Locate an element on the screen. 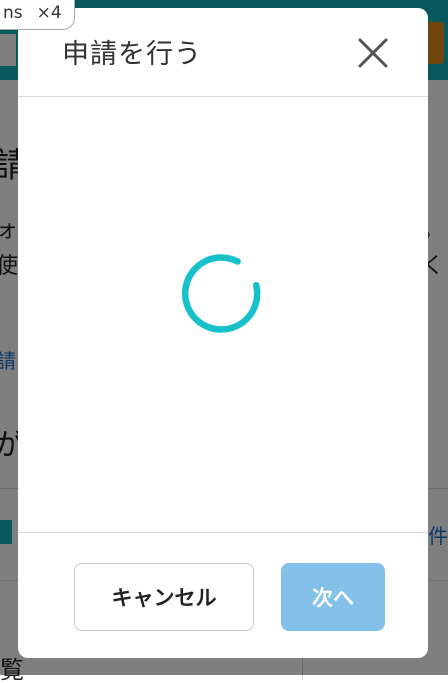  close-button is located at coordinates (373, 53).